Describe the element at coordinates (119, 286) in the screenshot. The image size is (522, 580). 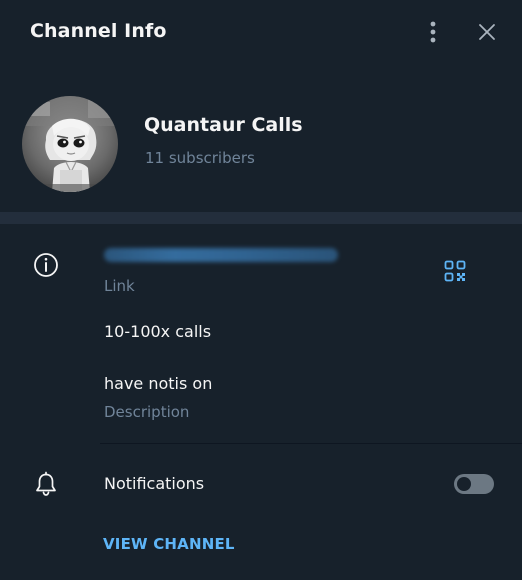
I see `link-label: Link` at that location.